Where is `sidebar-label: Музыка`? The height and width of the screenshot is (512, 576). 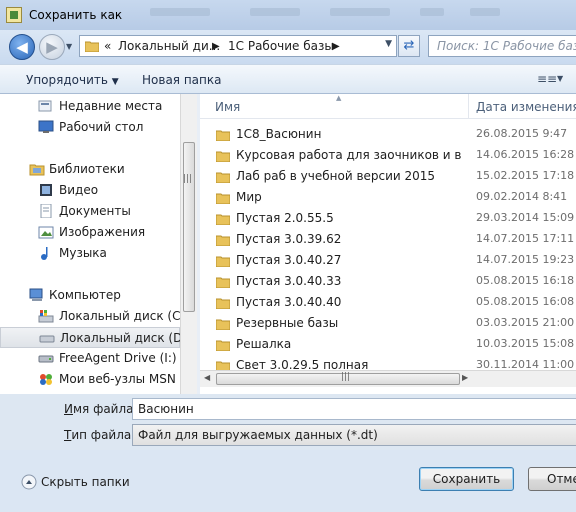
sidebar-label: Музыка is located at coordinates (83, 253).